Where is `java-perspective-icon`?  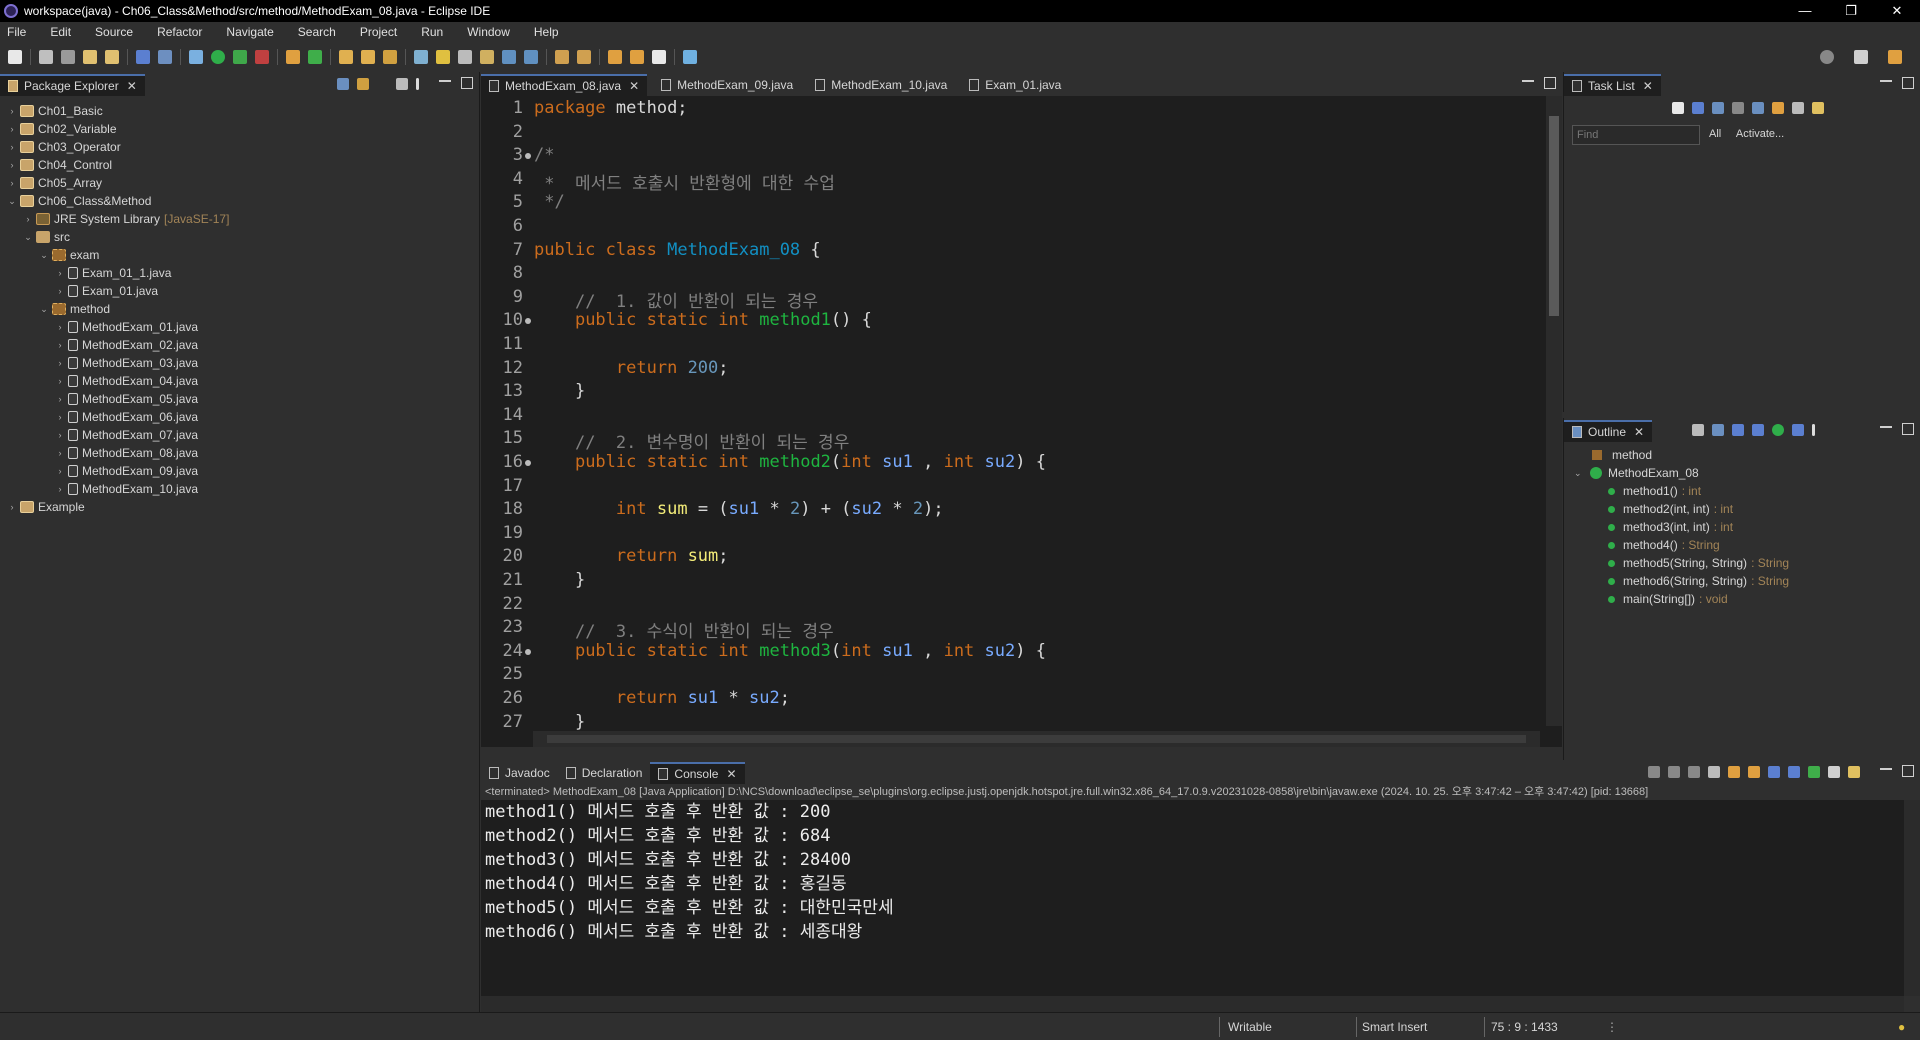
java-perspective-icon is located at coordinates (1895, 57).